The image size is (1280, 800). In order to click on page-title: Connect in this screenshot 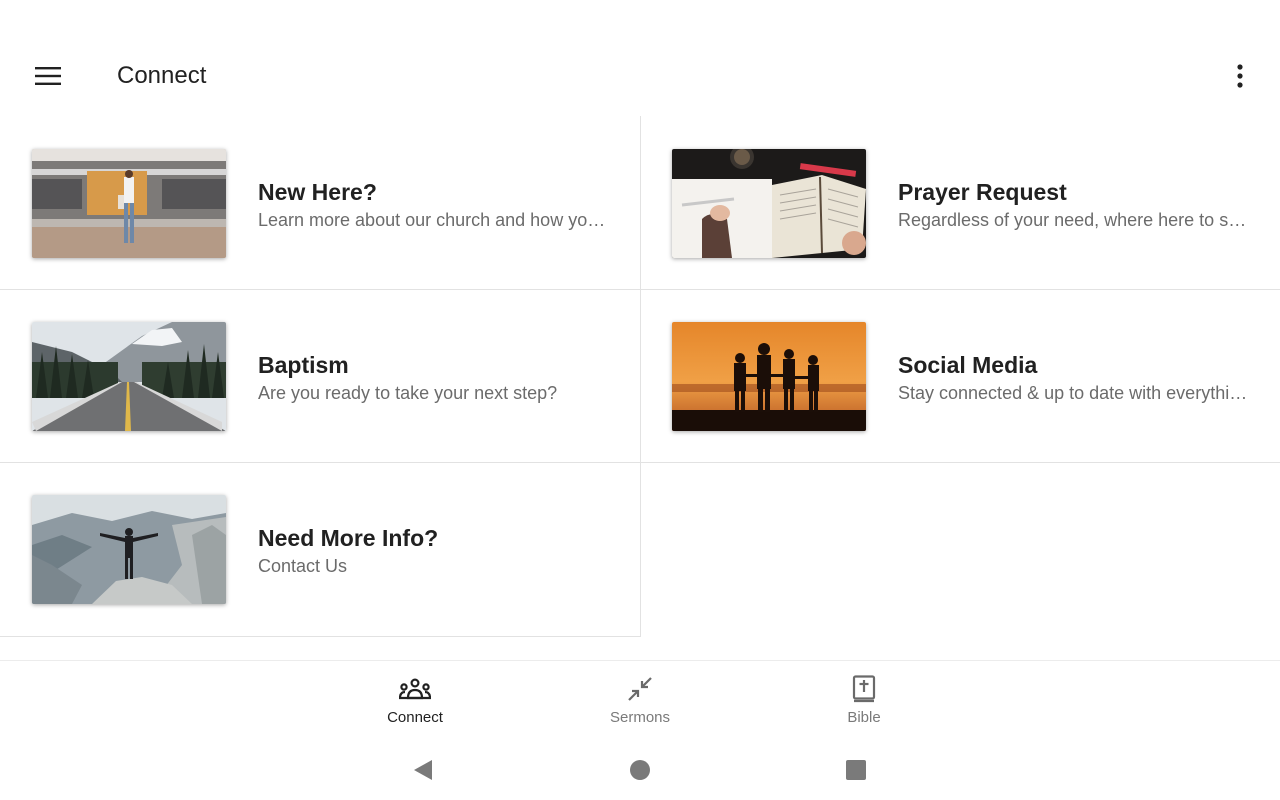, I will do `click(162, 75)`.